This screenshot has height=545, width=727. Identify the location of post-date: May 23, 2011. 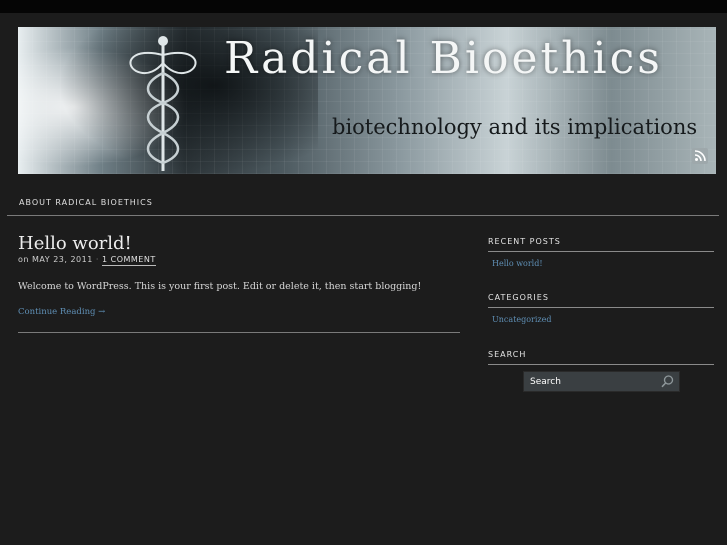
(62, 259).